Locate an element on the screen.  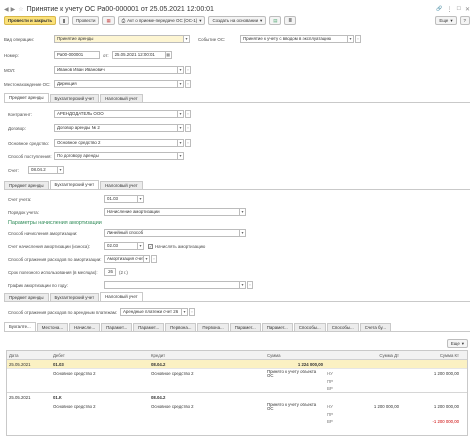
lease-expense-field: Арендные платежи счет 26 is located at coordinates (151, 312).